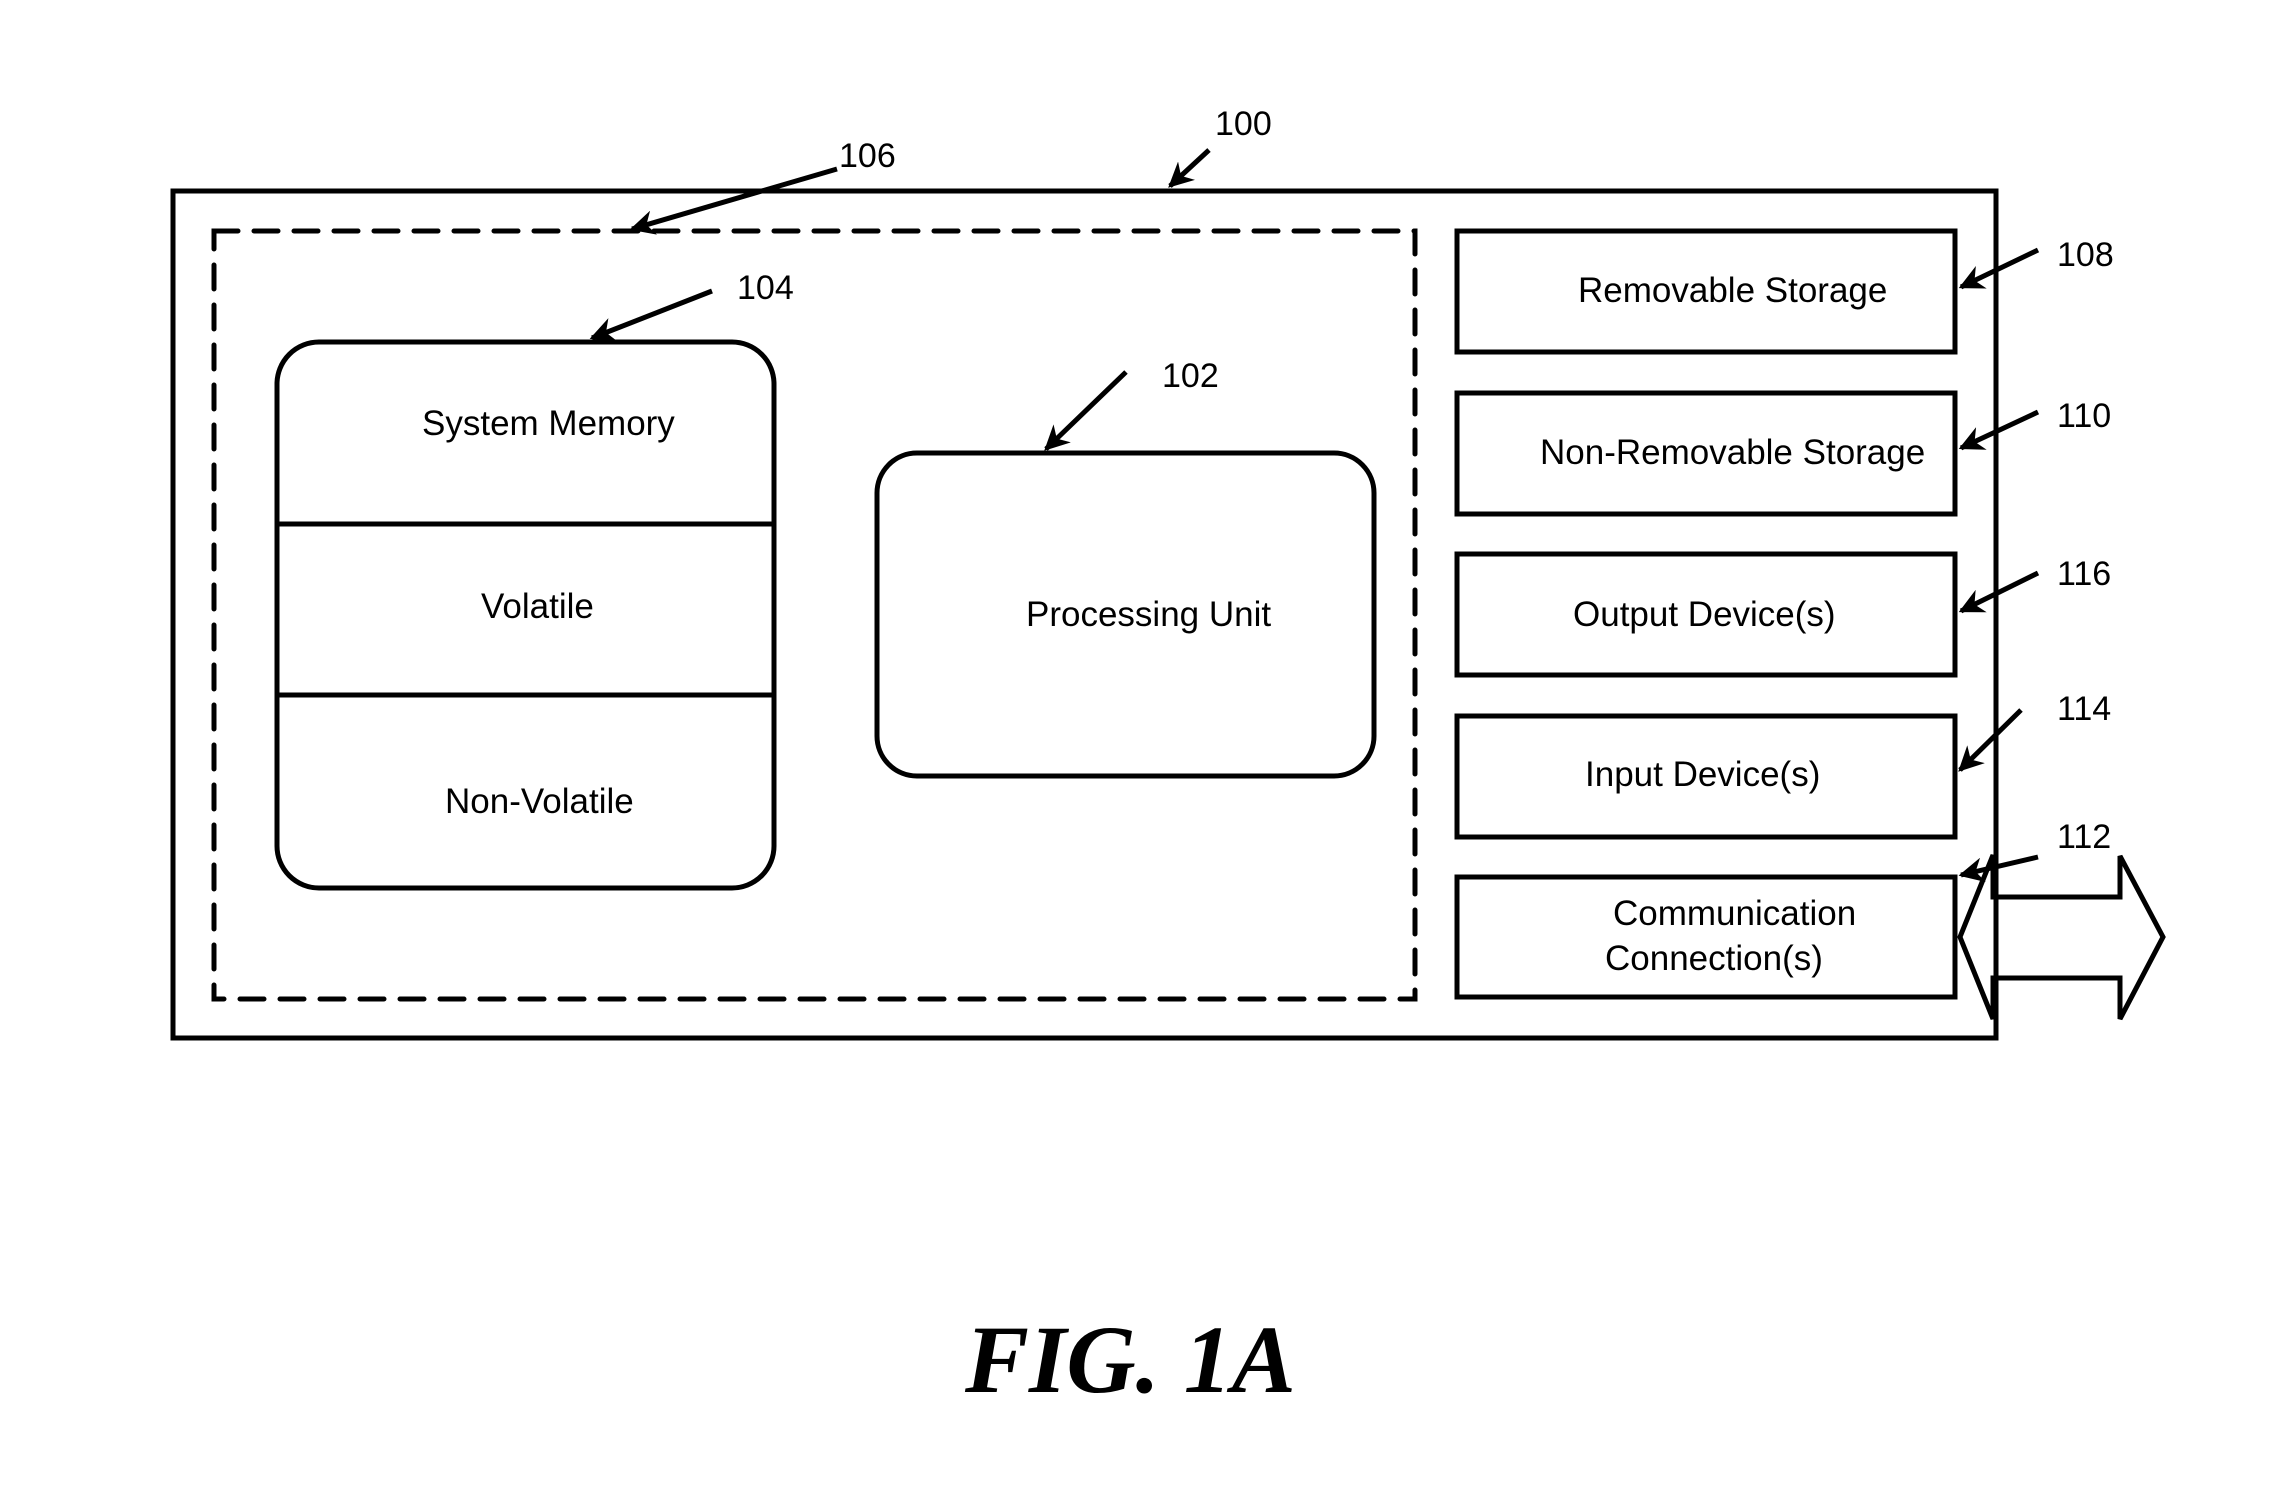  What do you see at coordinates (1732, 452) in the screenshot?
I see `non-removable-storage-label: Non-Removable Storage` at bounding box center [1732, 452].